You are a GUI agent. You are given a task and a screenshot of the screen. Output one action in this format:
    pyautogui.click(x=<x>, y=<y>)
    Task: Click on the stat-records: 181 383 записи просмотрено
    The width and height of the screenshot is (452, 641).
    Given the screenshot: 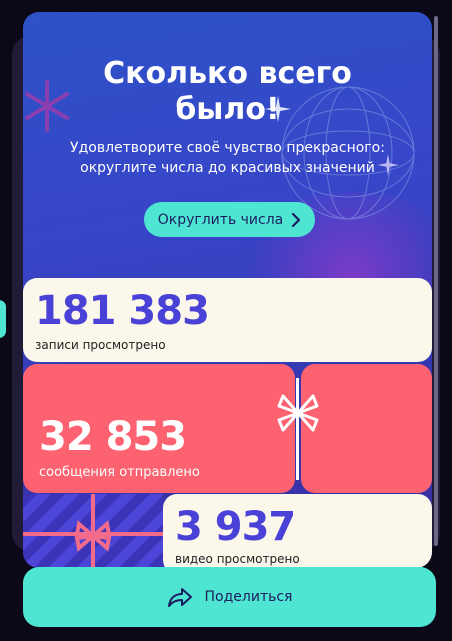 What is the action you would take?
    pyautogui.click(x=227, y=320)
    